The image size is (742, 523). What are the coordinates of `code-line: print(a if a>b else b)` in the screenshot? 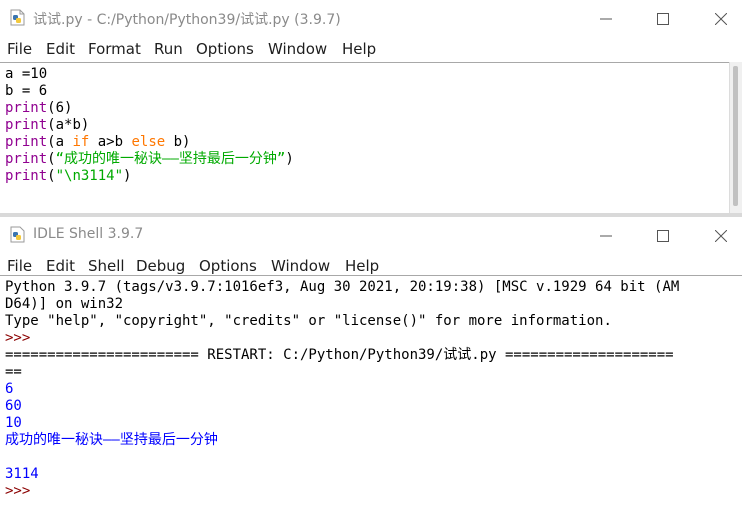 It's located at (98, 142).